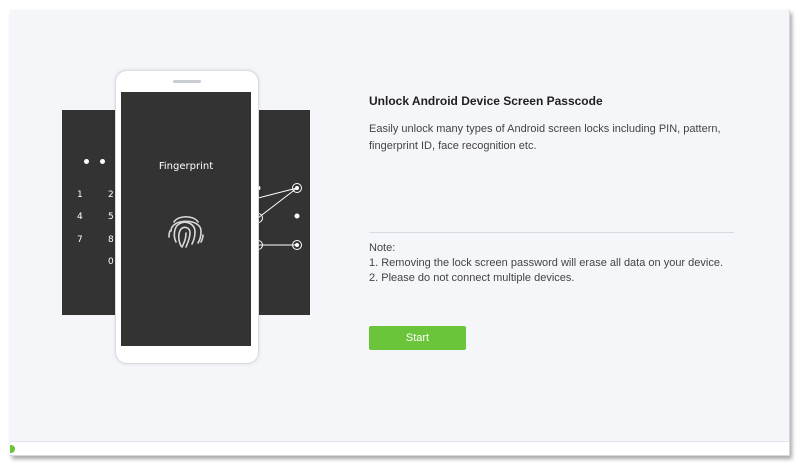 Image resolution: width=800 pixels, height=463 pixels. What do you see at coordinates (399, 448) in the screenshot?
I see `footer-bar` at bounding box center [399, 448].